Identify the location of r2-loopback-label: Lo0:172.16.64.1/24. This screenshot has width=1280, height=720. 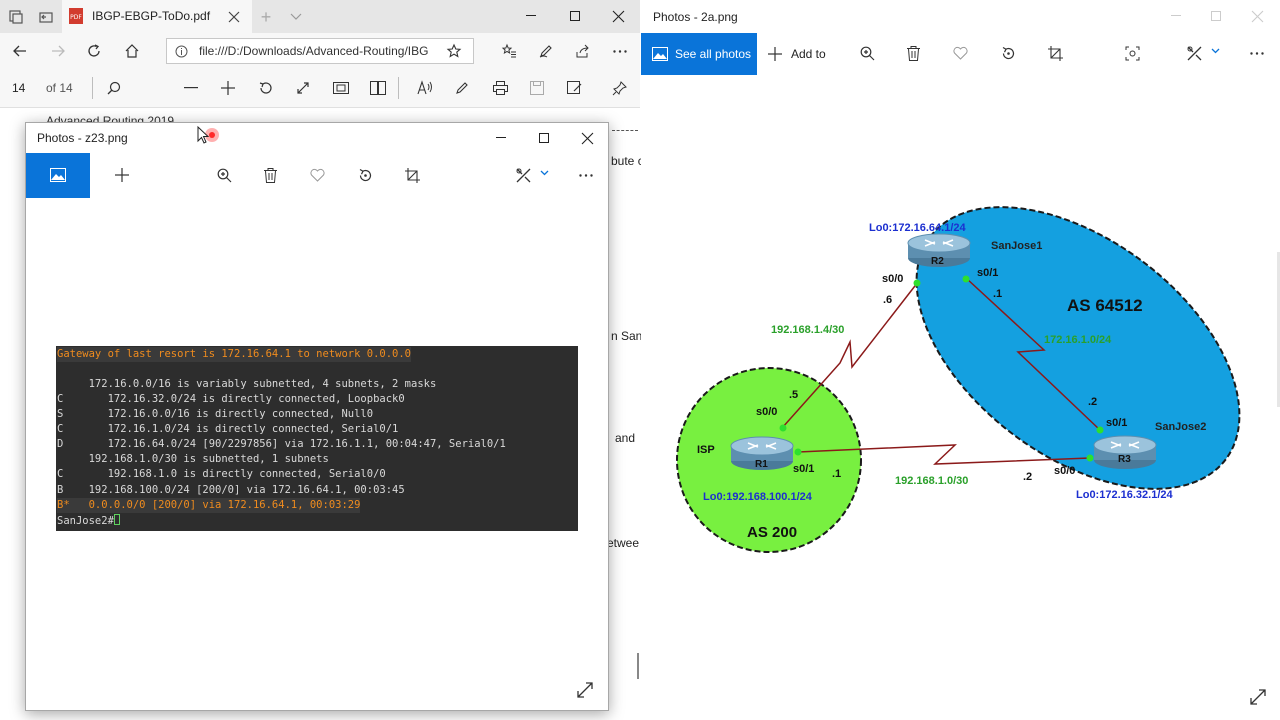
(917, 228).